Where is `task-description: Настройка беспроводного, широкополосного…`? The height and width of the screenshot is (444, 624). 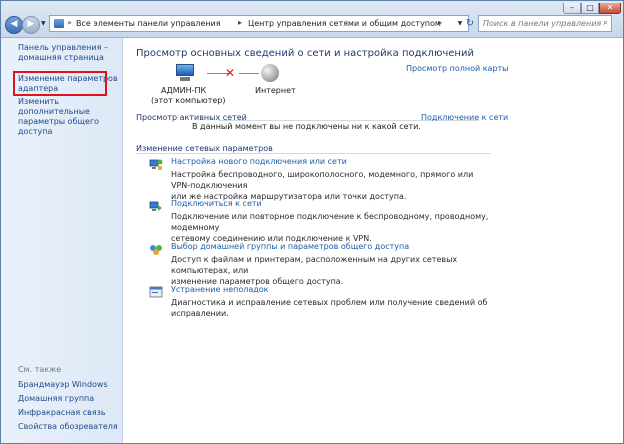 task-description: Настройка беспроводного, широкополосного… is located at coordinates (331, 185).